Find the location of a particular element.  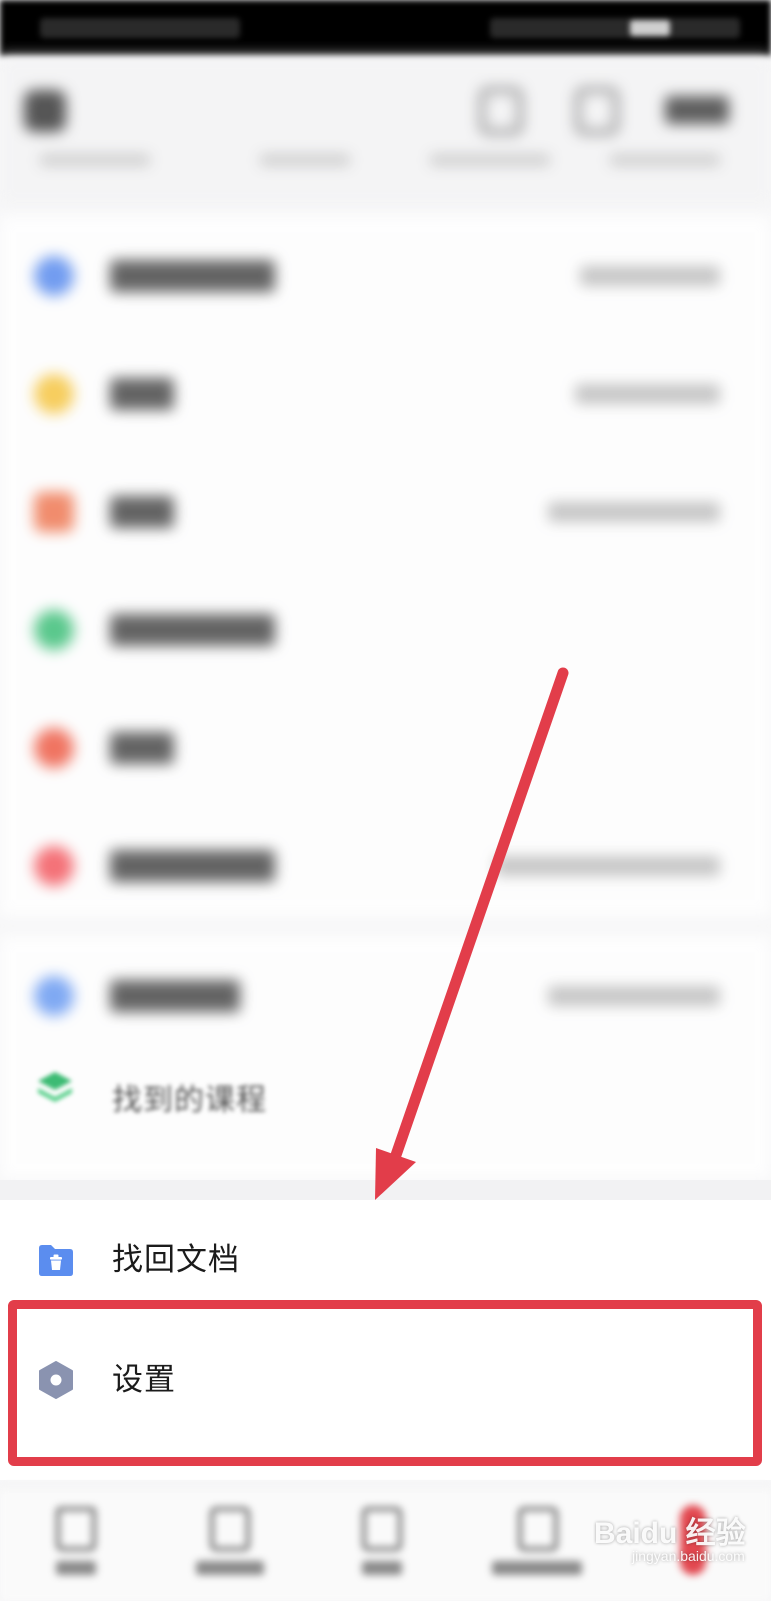

course-label: 找到的课程 is located at coordinates (189, 1100).